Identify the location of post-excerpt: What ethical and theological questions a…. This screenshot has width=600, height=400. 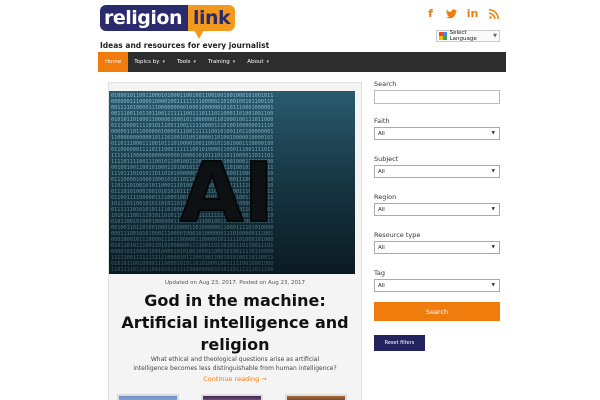
(235, 364).